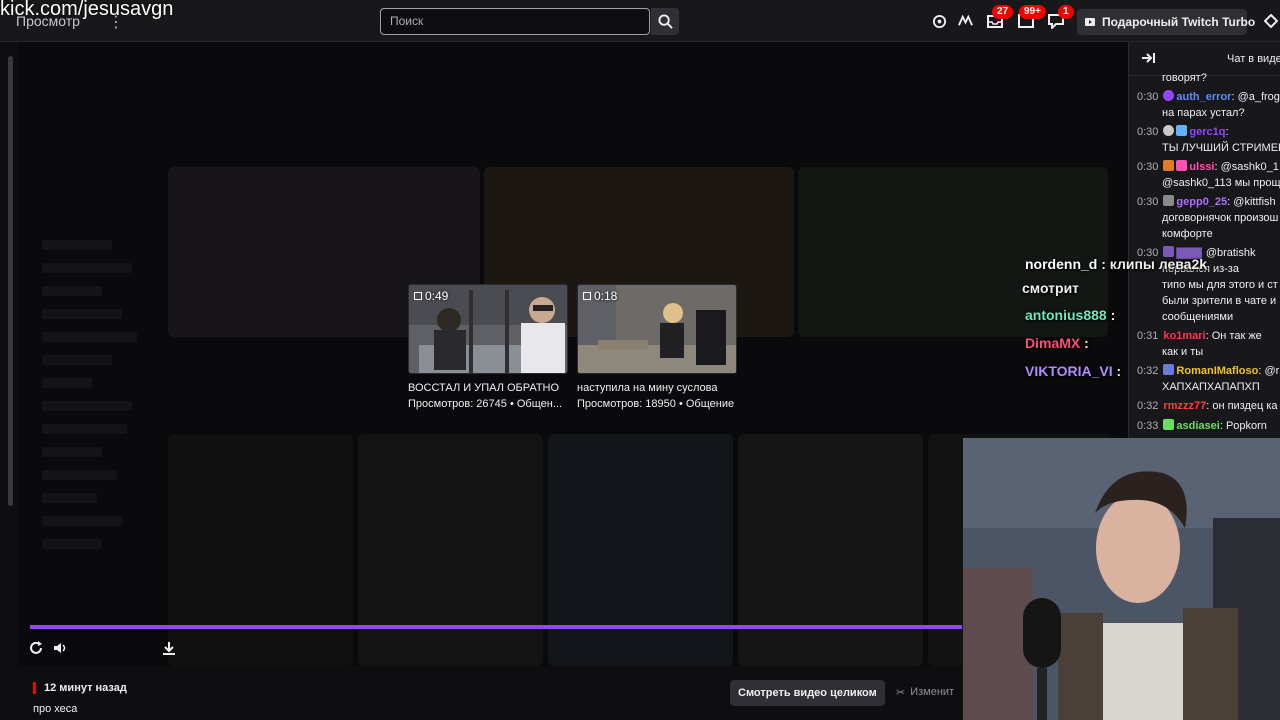 This screenshot has height=720, width=1280. I want to click on chat-message-continuation: договорнячок произош, so click(1220, 218).